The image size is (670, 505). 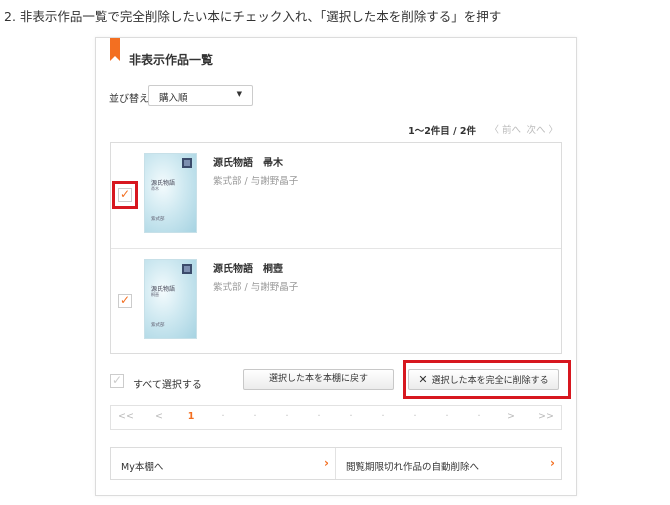 What do you see at coordinates (191, 416) in the screenshot?
I see `pager-current: 1` at bounding box center [191, 416].